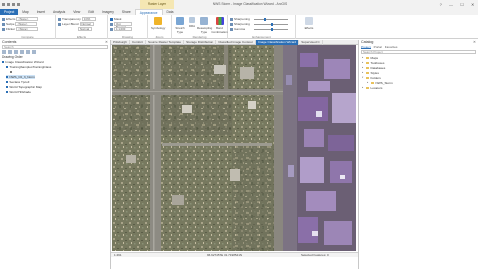 Image resolution: width=478 pixels, height=269 pixels. What do you see at coordinates (378, 47) in the screenshot?
I see `catalog-tab-portal: Portal` at bounding box center [378, 47].